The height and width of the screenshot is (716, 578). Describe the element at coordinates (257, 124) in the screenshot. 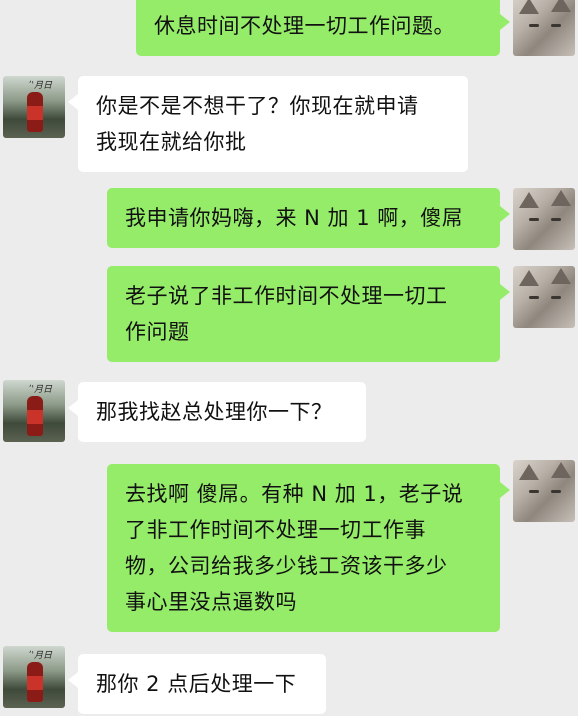

I see `message-text: 你是不是不想干了？你现在就申请 我现在就给你批` at that location.